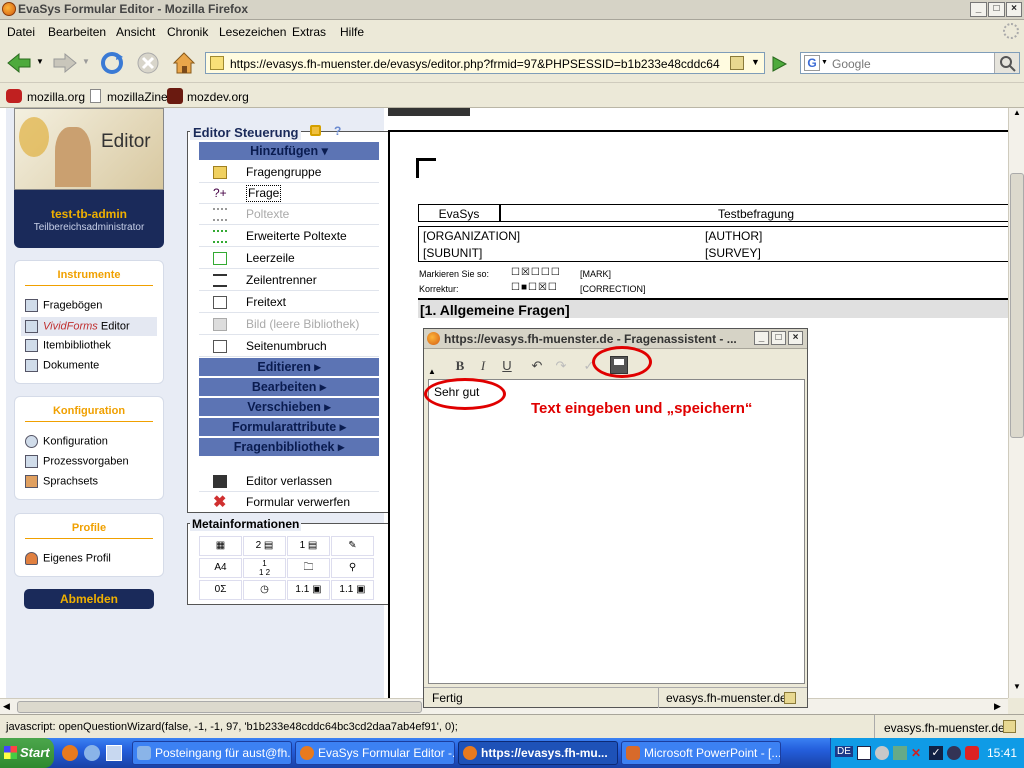 The image size is (1024, 768). What do you see at coordinates (264, 546) in the screenshot?
I see `meta-pages-count: 2 ▤` at bounding box center [264, 546].